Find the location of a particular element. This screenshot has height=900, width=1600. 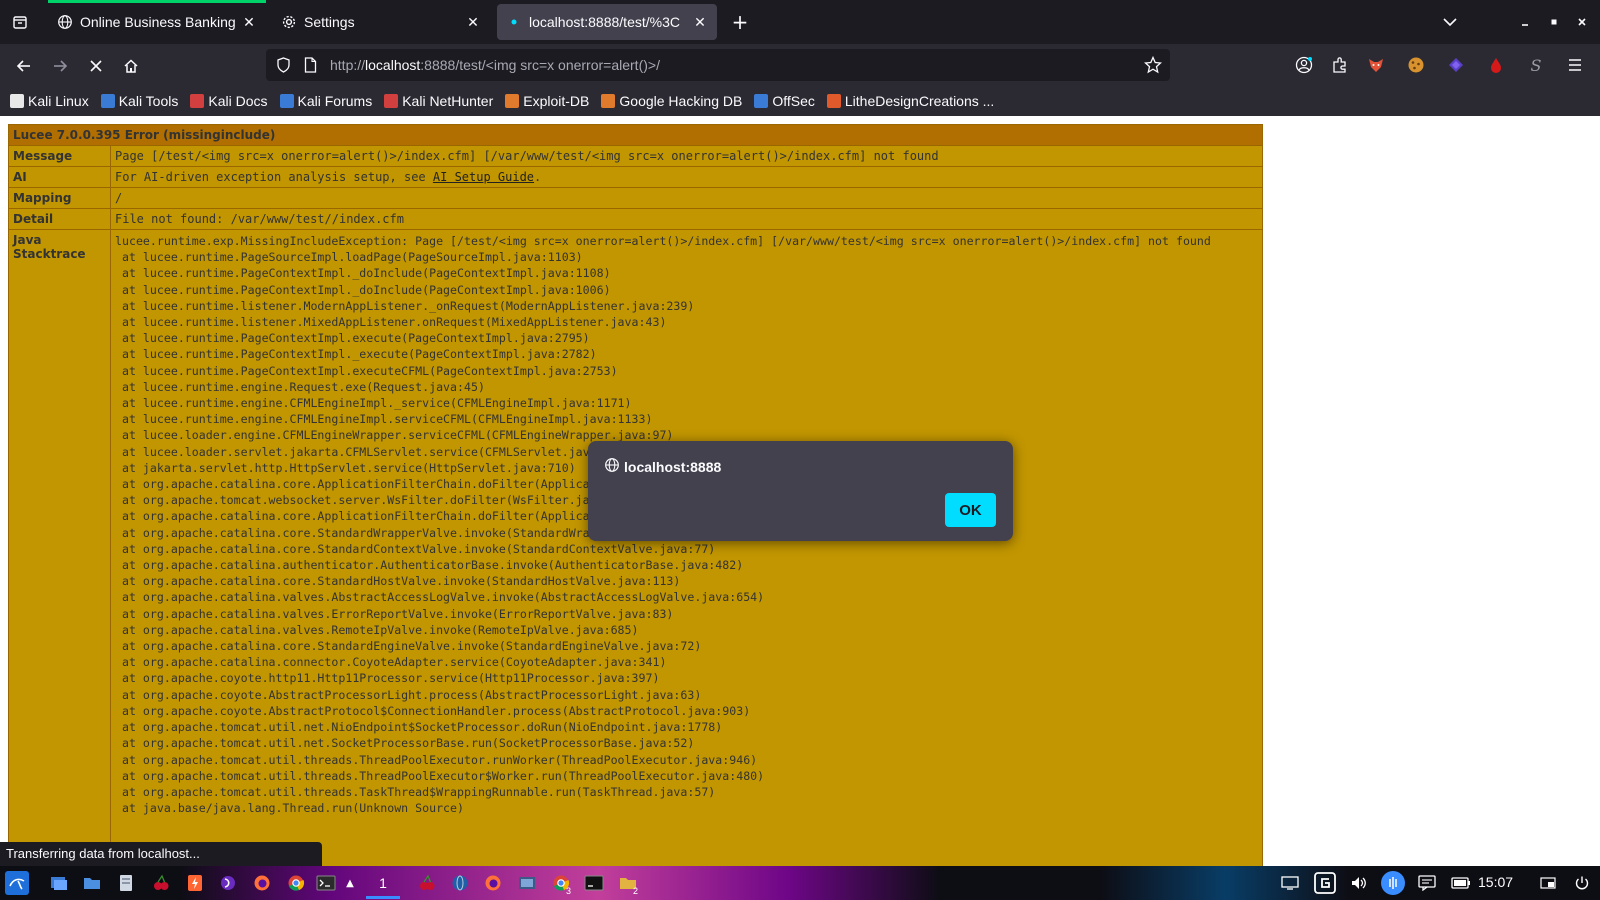

bookmark-kali-forums: Kali Forums is located at coordinates (325, 101).